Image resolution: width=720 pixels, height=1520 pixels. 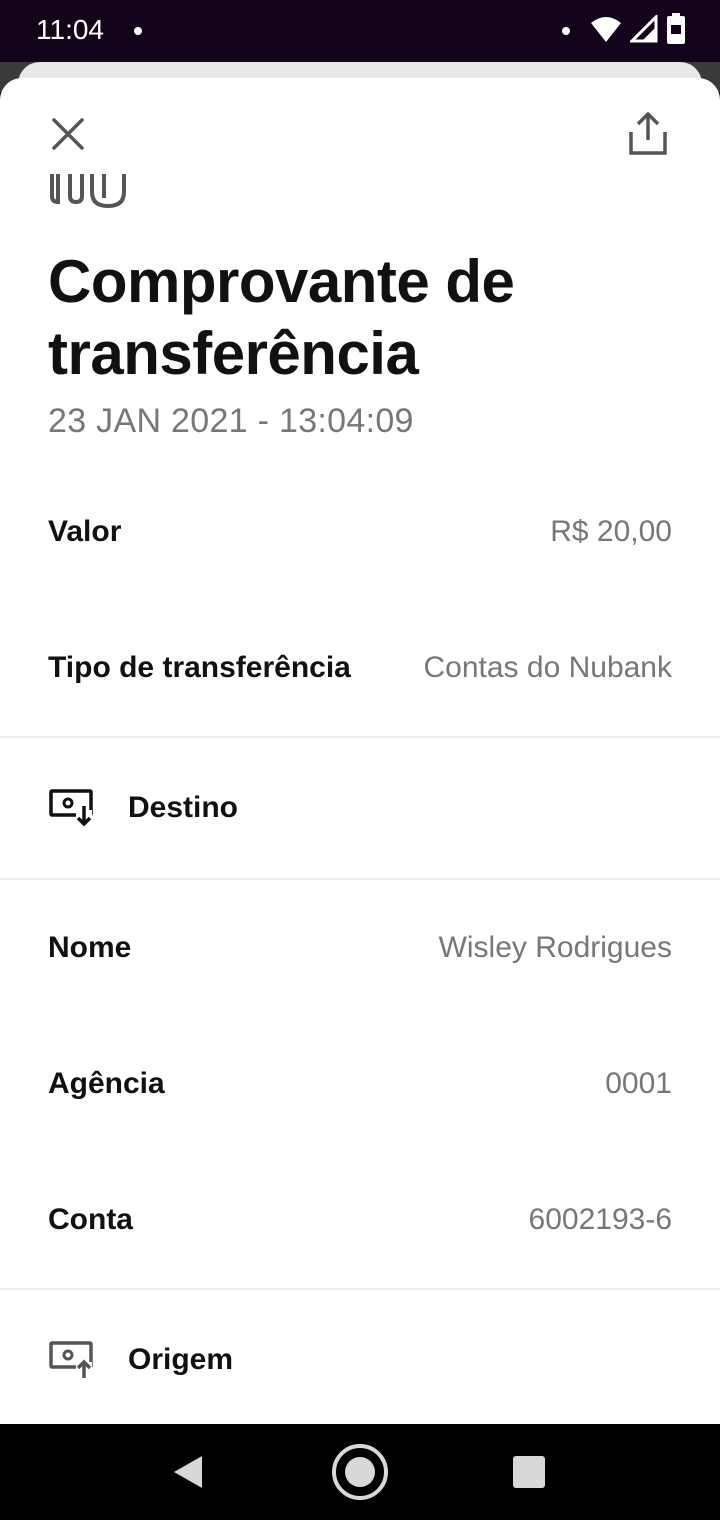 I want to click on field-tipo-transferencia: Tipo de transferência Contas do Nubank, so click(x=360, y=668).